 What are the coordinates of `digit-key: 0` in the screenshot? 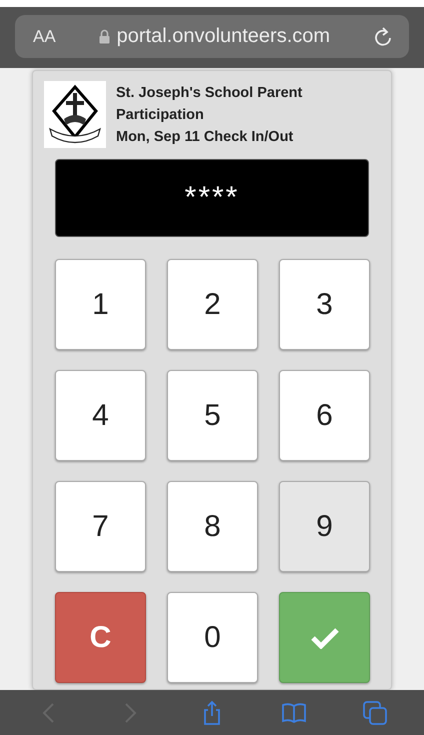 It's located at (212, 637).